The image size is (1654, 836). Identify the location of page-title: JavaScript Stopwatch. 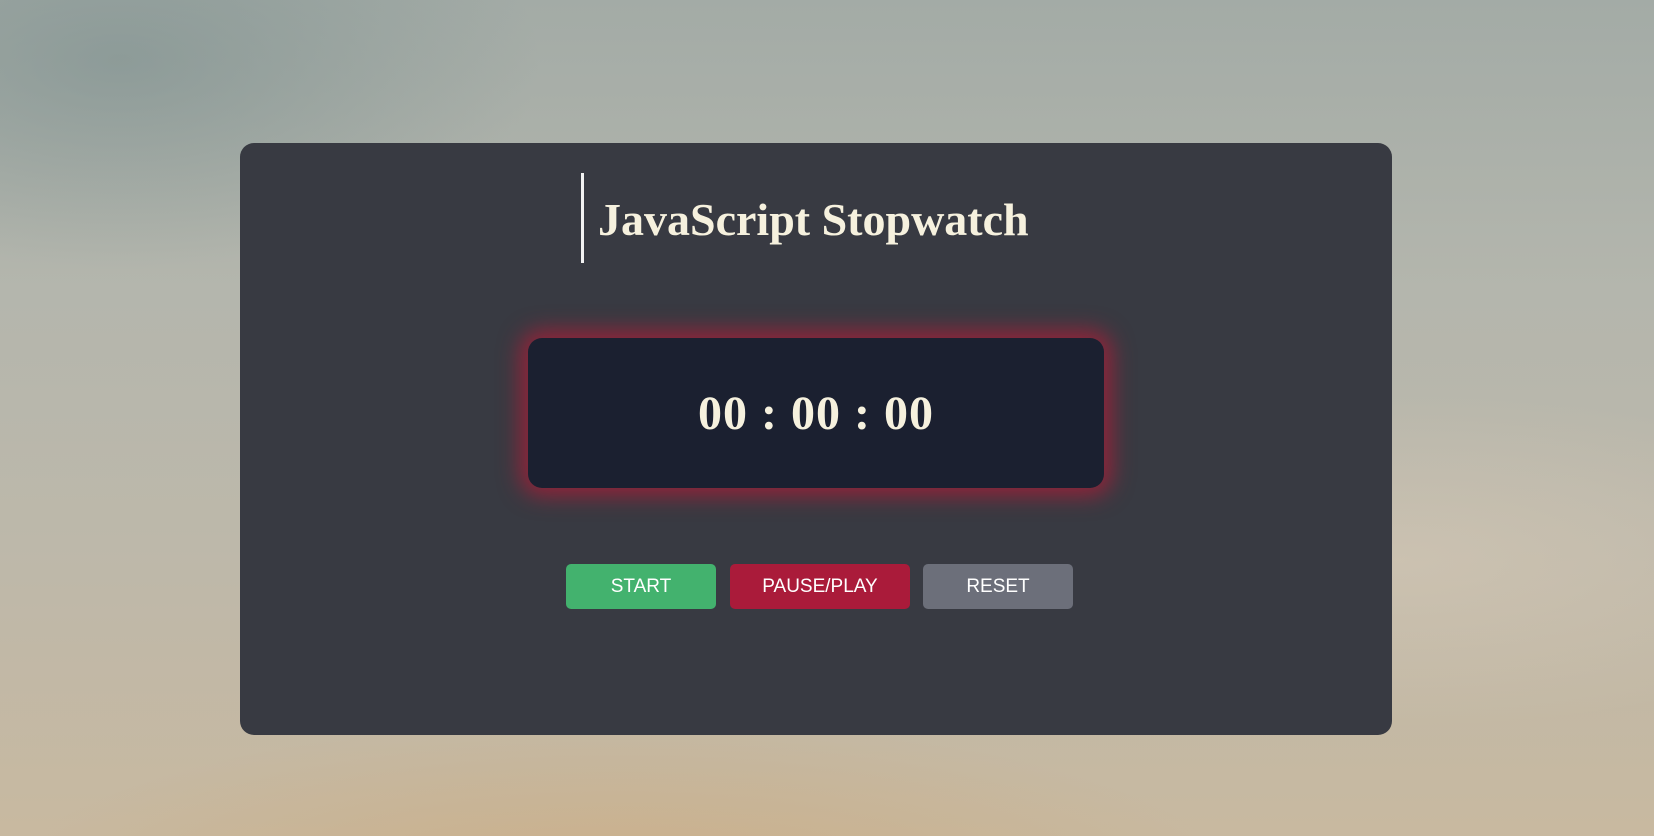
(813, 219).